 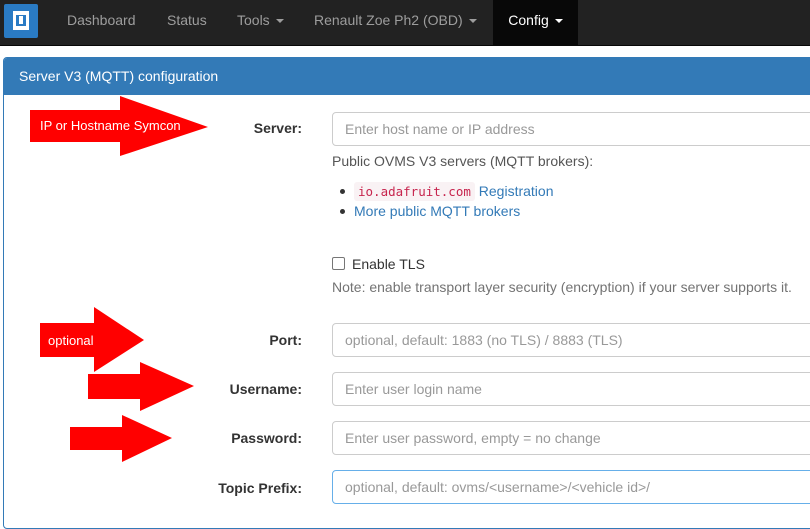 What do you see at coordinates (571, 389) in the screenshot?
I see `username-input` at bounding box center [571, 389].